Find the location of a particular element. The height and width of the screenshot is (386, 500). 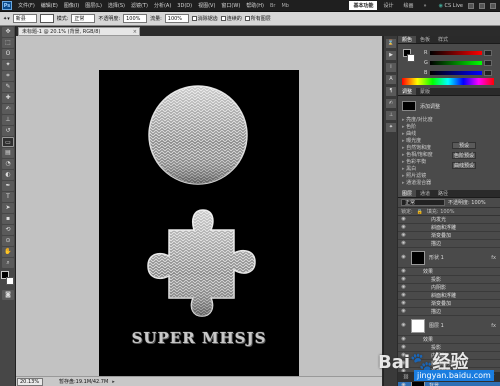

tab-styles: 样式 is located at coordinates (443, 39).